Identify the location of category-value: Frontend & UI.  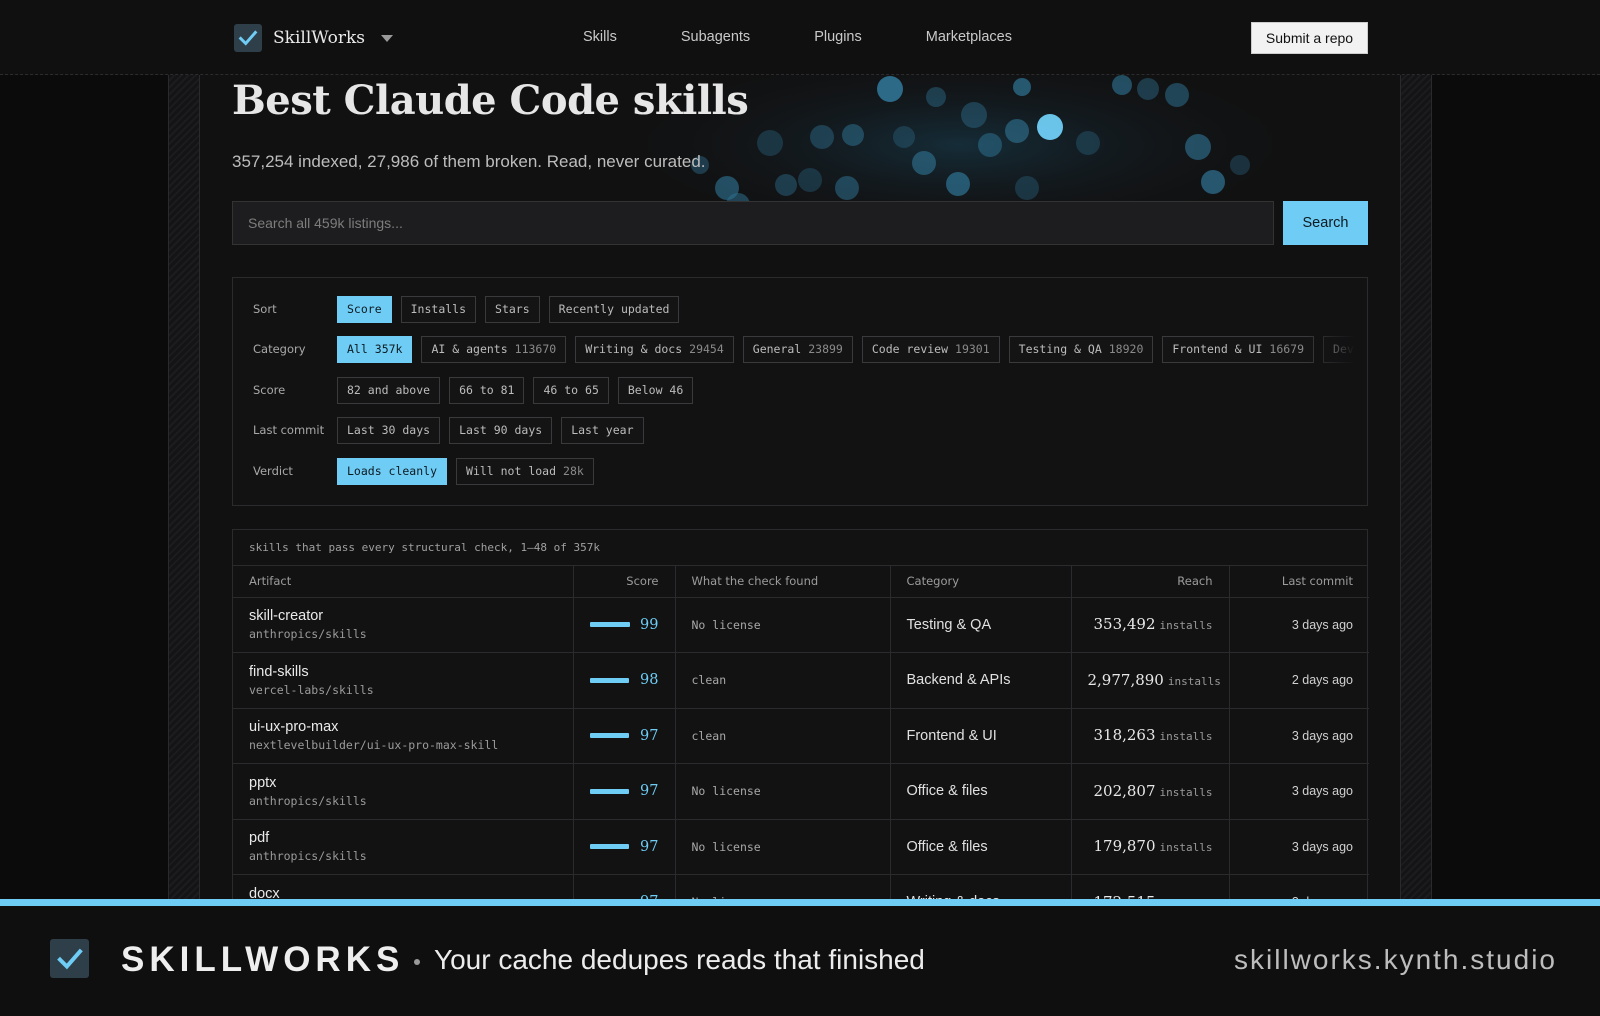
(951, 735).